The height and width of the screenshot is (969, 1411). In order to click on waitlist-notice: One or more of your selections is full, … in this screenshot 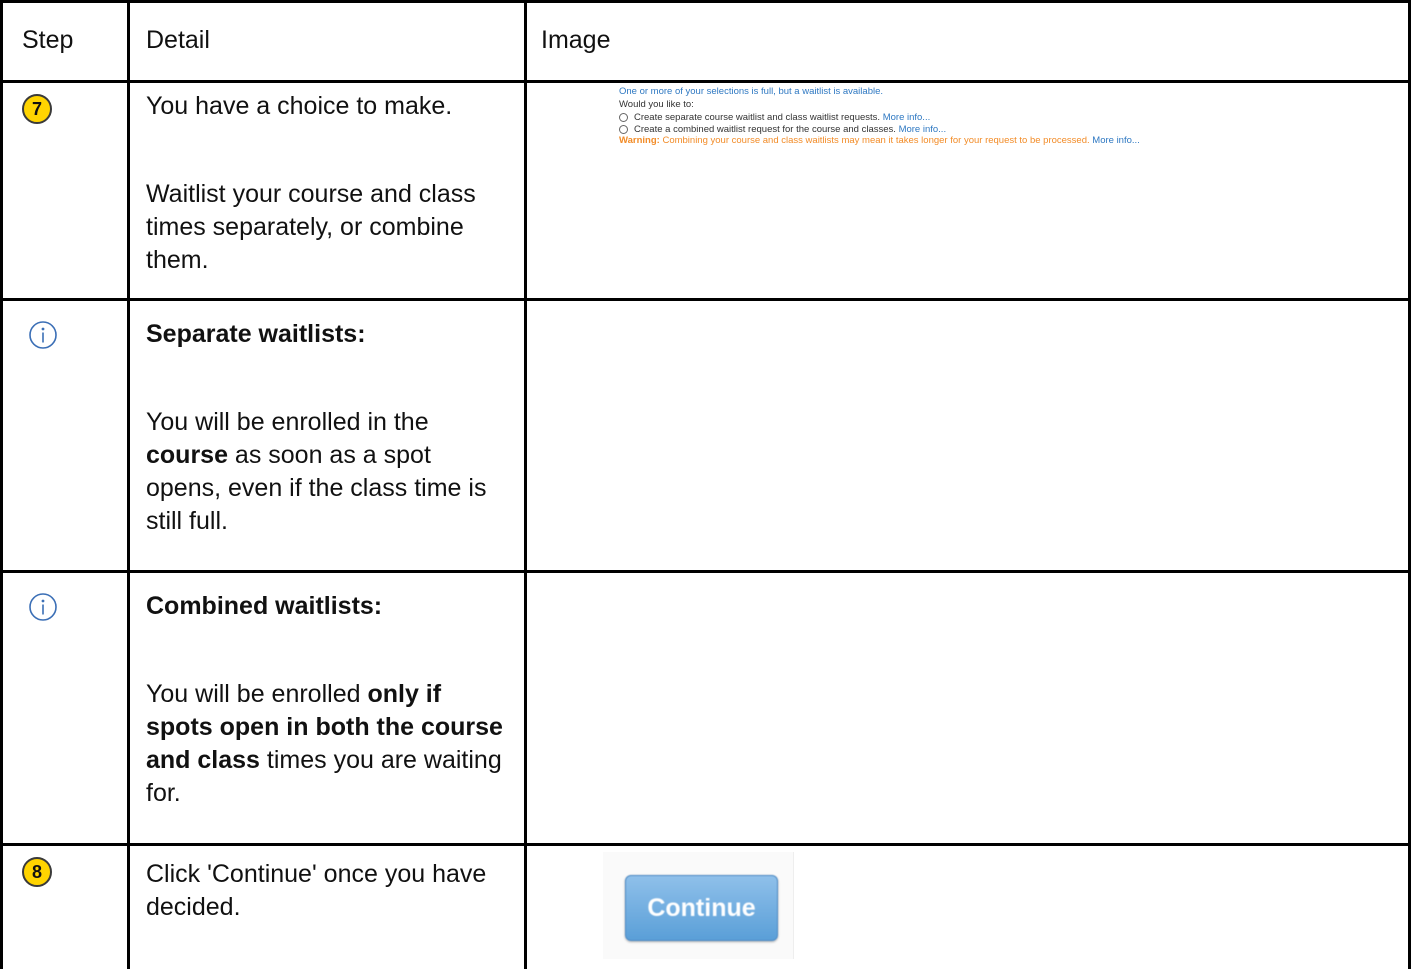, I will do `click(751, 91)`.